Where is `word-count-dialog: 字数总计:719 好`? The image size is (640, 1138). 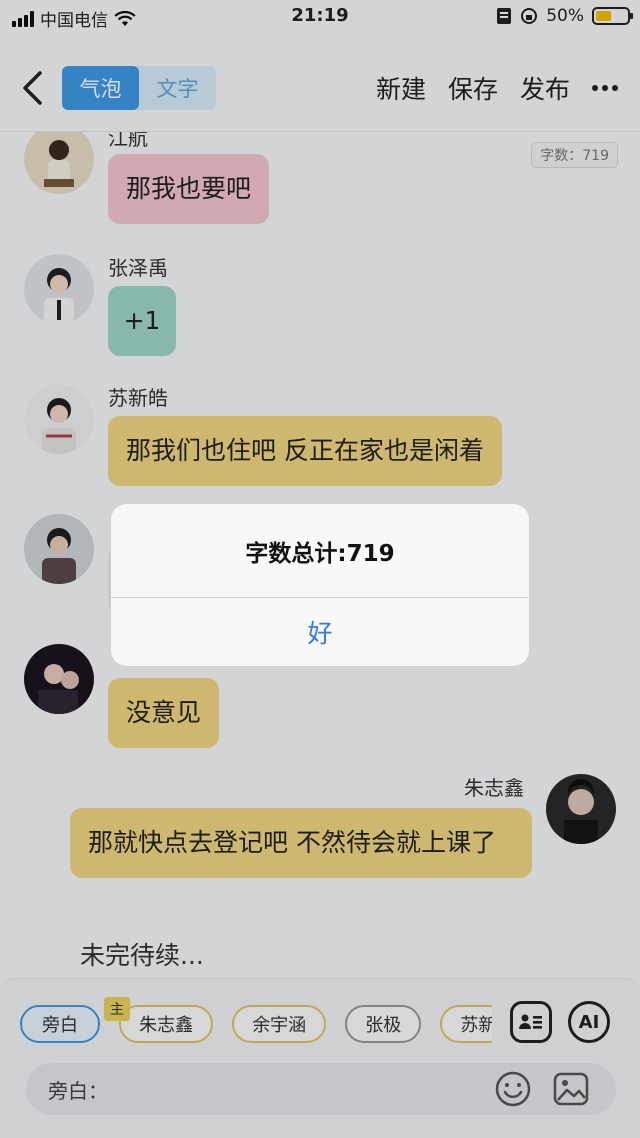
word-count-dialog: 字数总计:719 好 is located at coordinates (320, 585).